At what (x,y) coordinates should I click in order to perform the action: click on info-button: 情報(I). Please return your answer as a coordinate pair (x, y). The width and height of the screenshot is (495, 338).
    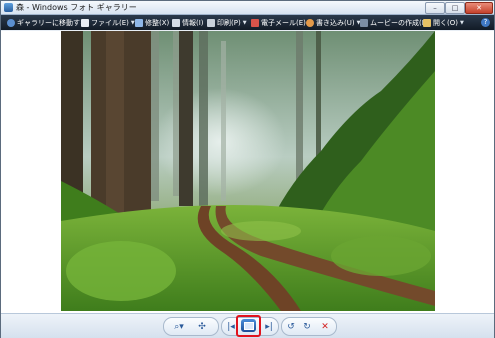
    Looking at the image, I should click on (188, 22).